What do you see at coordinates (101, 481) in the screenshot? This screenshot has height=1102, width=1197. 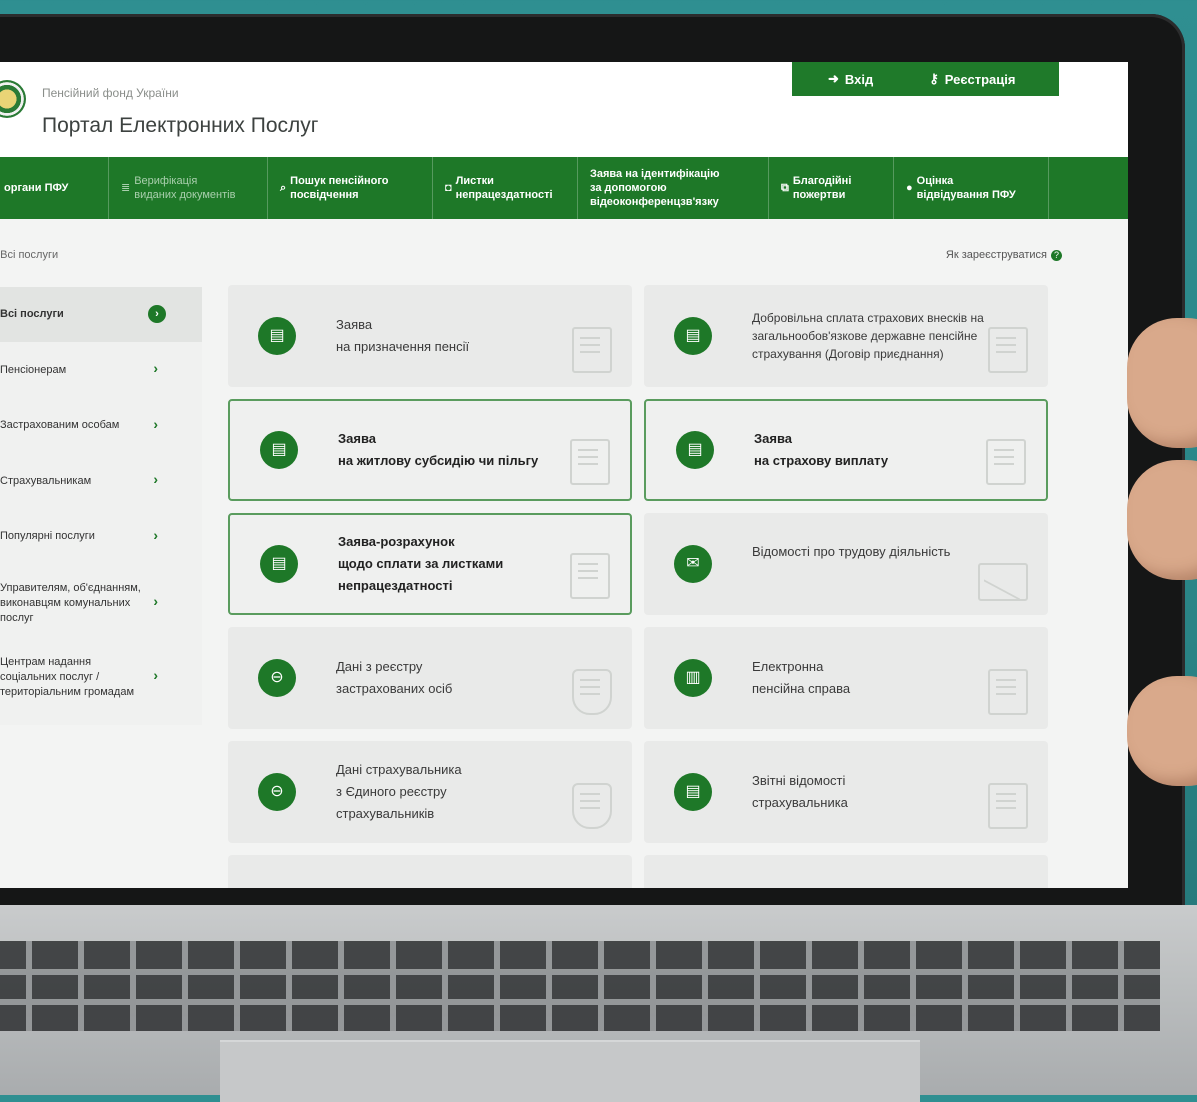 I see `sidebar-item-insurers: Страхувальникам ›` at bounding box center [101, 481].